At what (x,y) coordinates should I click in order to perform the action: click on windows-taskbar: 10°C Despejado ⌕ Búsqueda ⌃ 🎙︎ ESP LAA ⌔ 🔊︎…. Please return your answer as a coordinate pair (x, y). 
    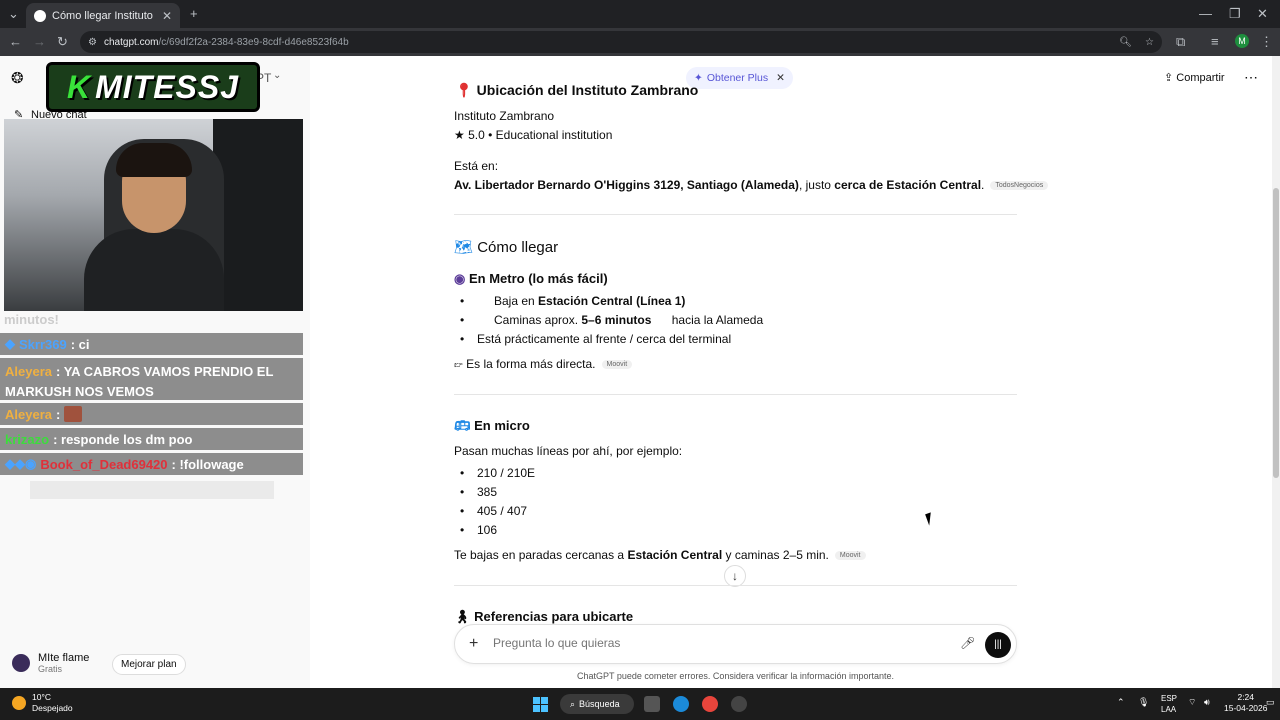
    Looking at the image, I should click on (640, 704).